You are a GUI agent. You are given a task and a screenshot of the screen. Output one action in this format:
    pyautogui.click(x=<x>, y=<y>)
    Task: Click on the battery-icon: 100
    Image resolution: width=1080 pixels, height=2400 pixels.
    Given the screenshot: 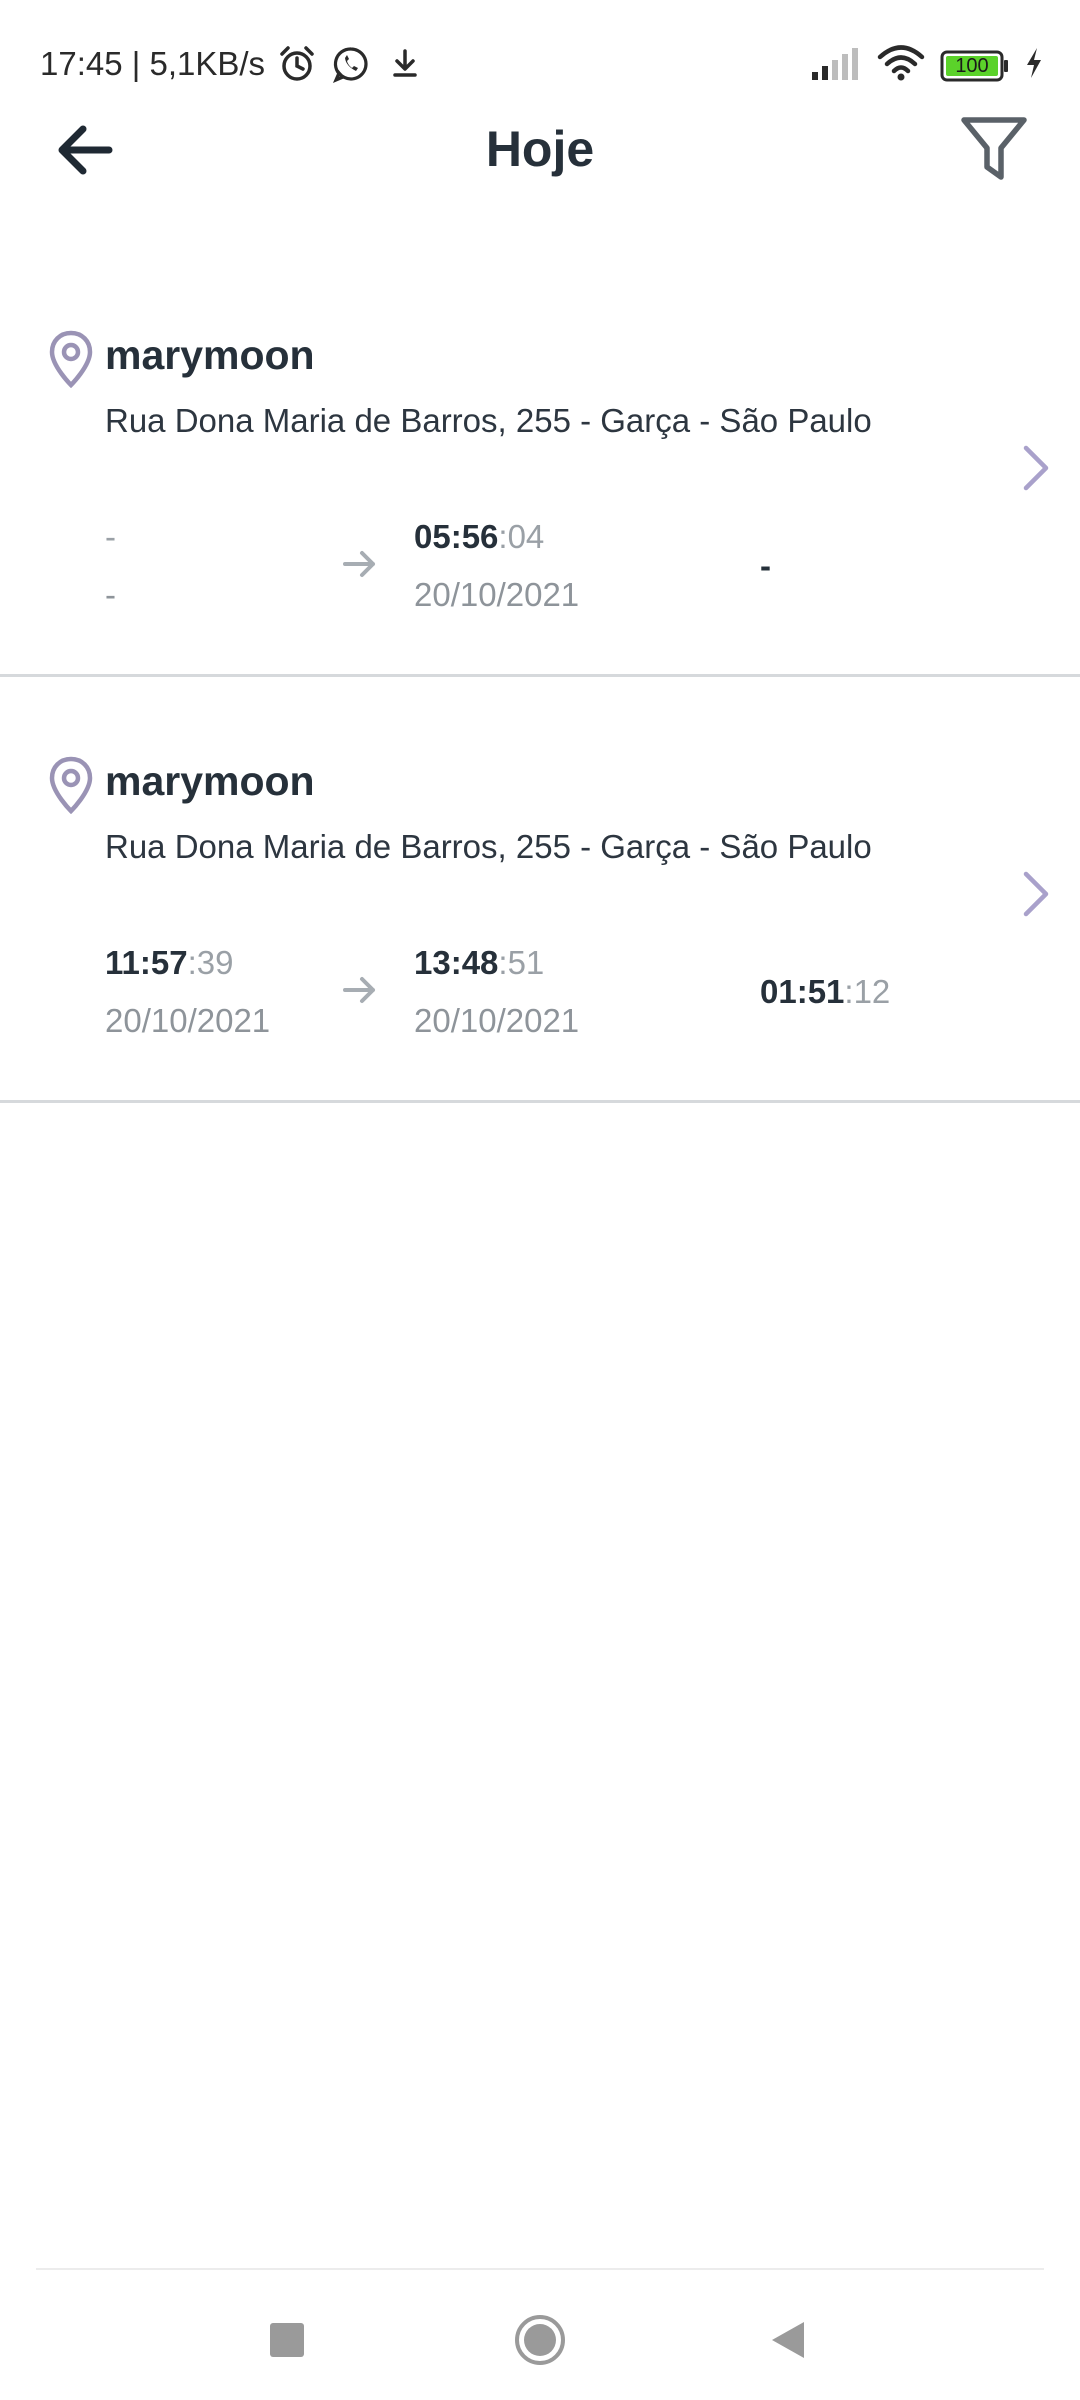 What is the action you would take?
    pyautogui.click(x=975, y=66)
    